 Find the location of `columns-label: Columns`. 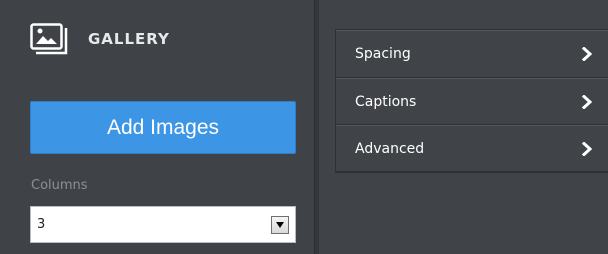

columns-label: Columns is located at coordinates (59, 185).